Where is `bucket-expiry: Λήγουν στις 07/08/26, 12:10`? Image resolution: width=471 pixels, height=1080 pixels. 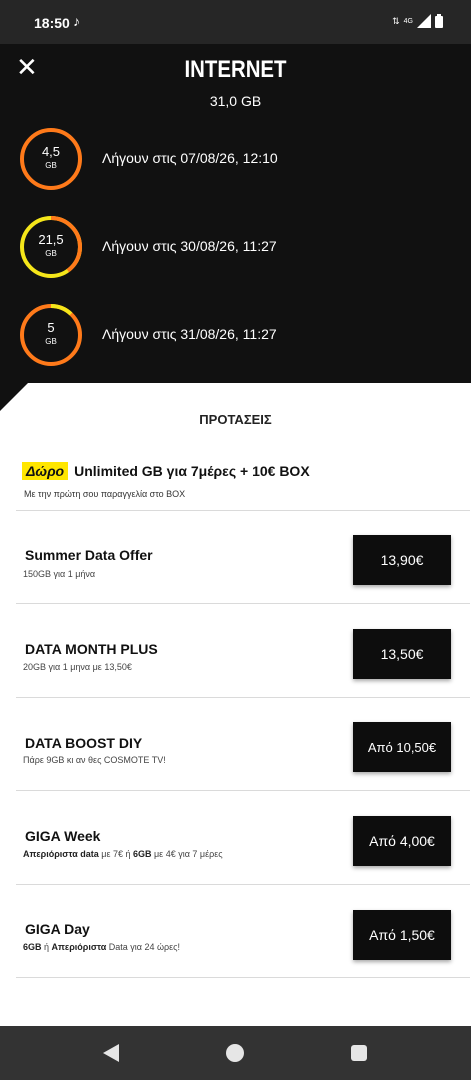
bucket-expiry: Λήγουν στις 07/08/26, 12:10 is located at coordinates (190, 158).